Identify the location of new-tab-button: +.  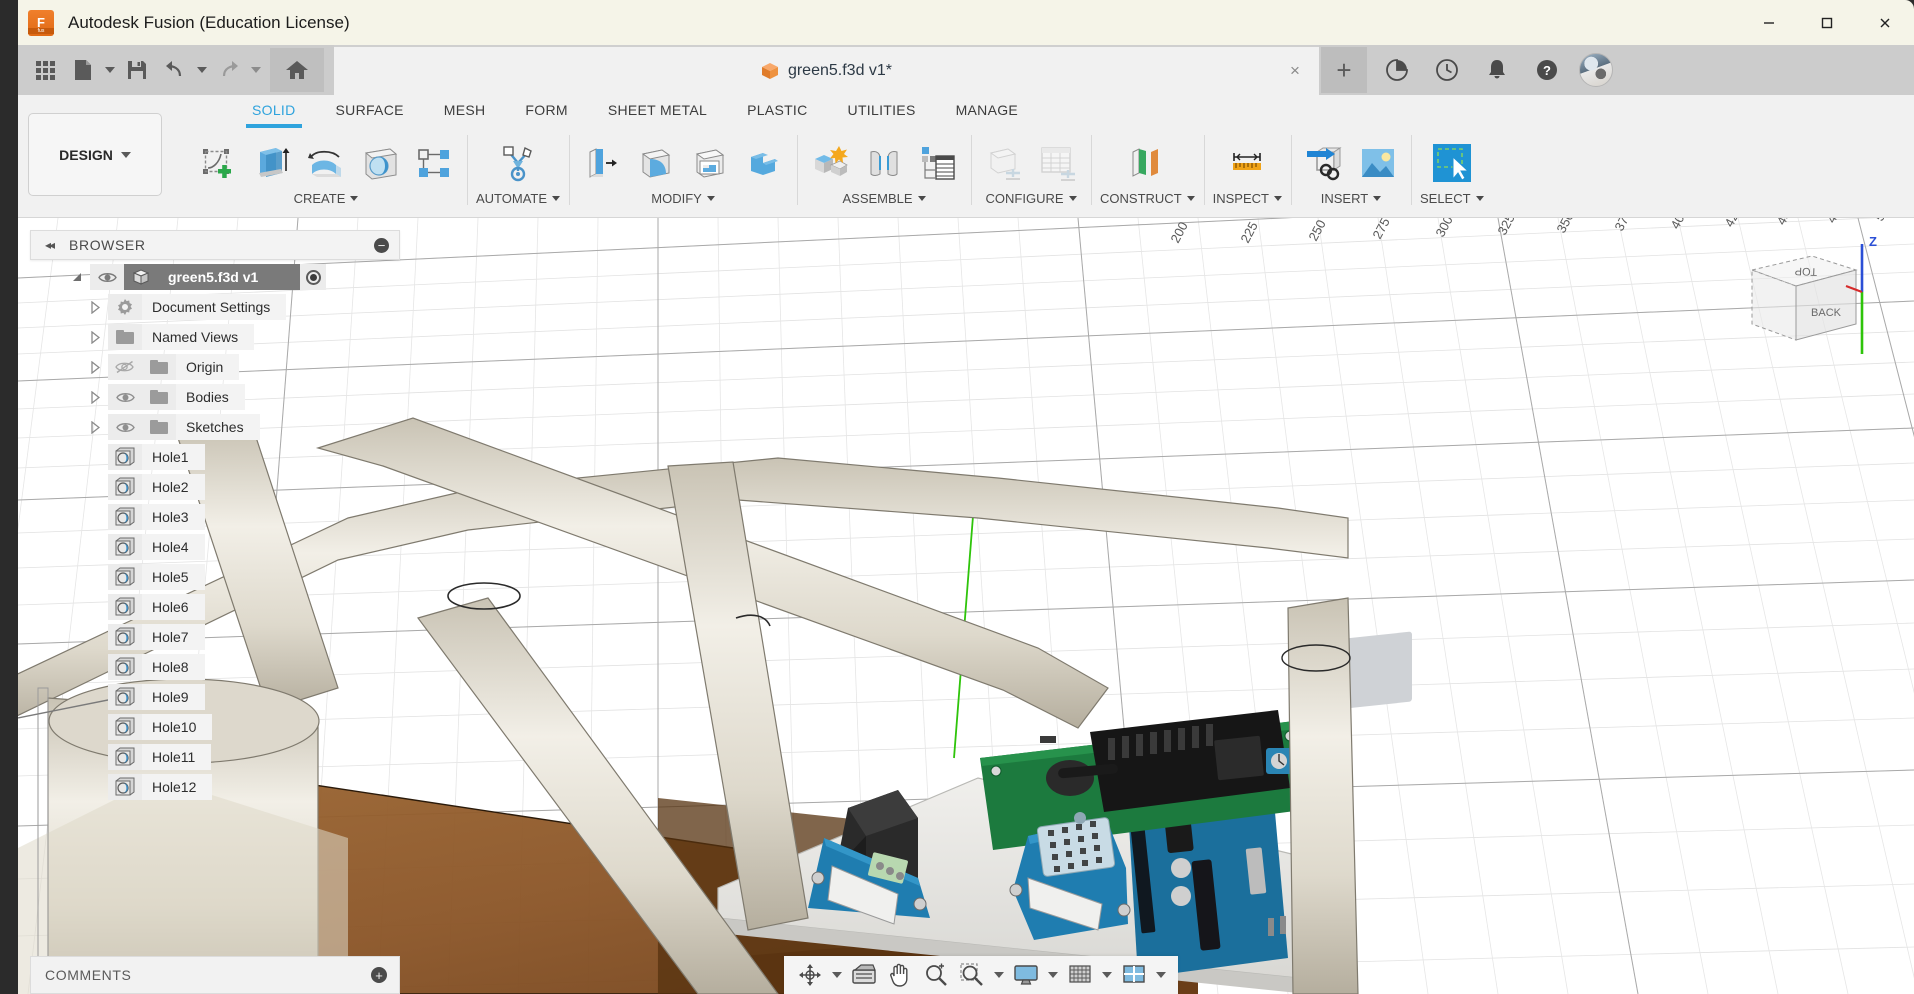
(1344, 70).